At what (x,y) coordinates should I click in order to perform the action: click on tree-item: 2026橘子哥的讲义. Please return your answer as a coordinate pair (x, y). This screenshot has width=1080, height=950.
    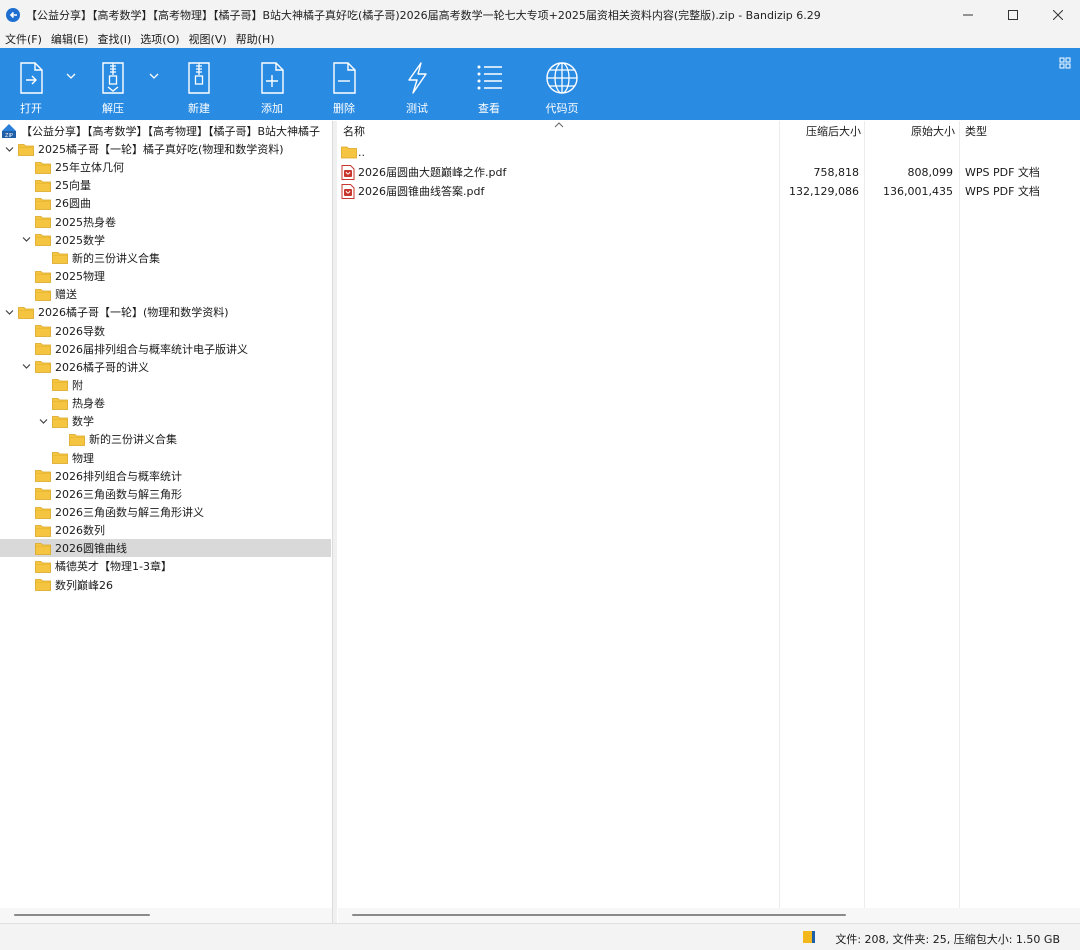
    Looking at the image, I should click on (165, 367).